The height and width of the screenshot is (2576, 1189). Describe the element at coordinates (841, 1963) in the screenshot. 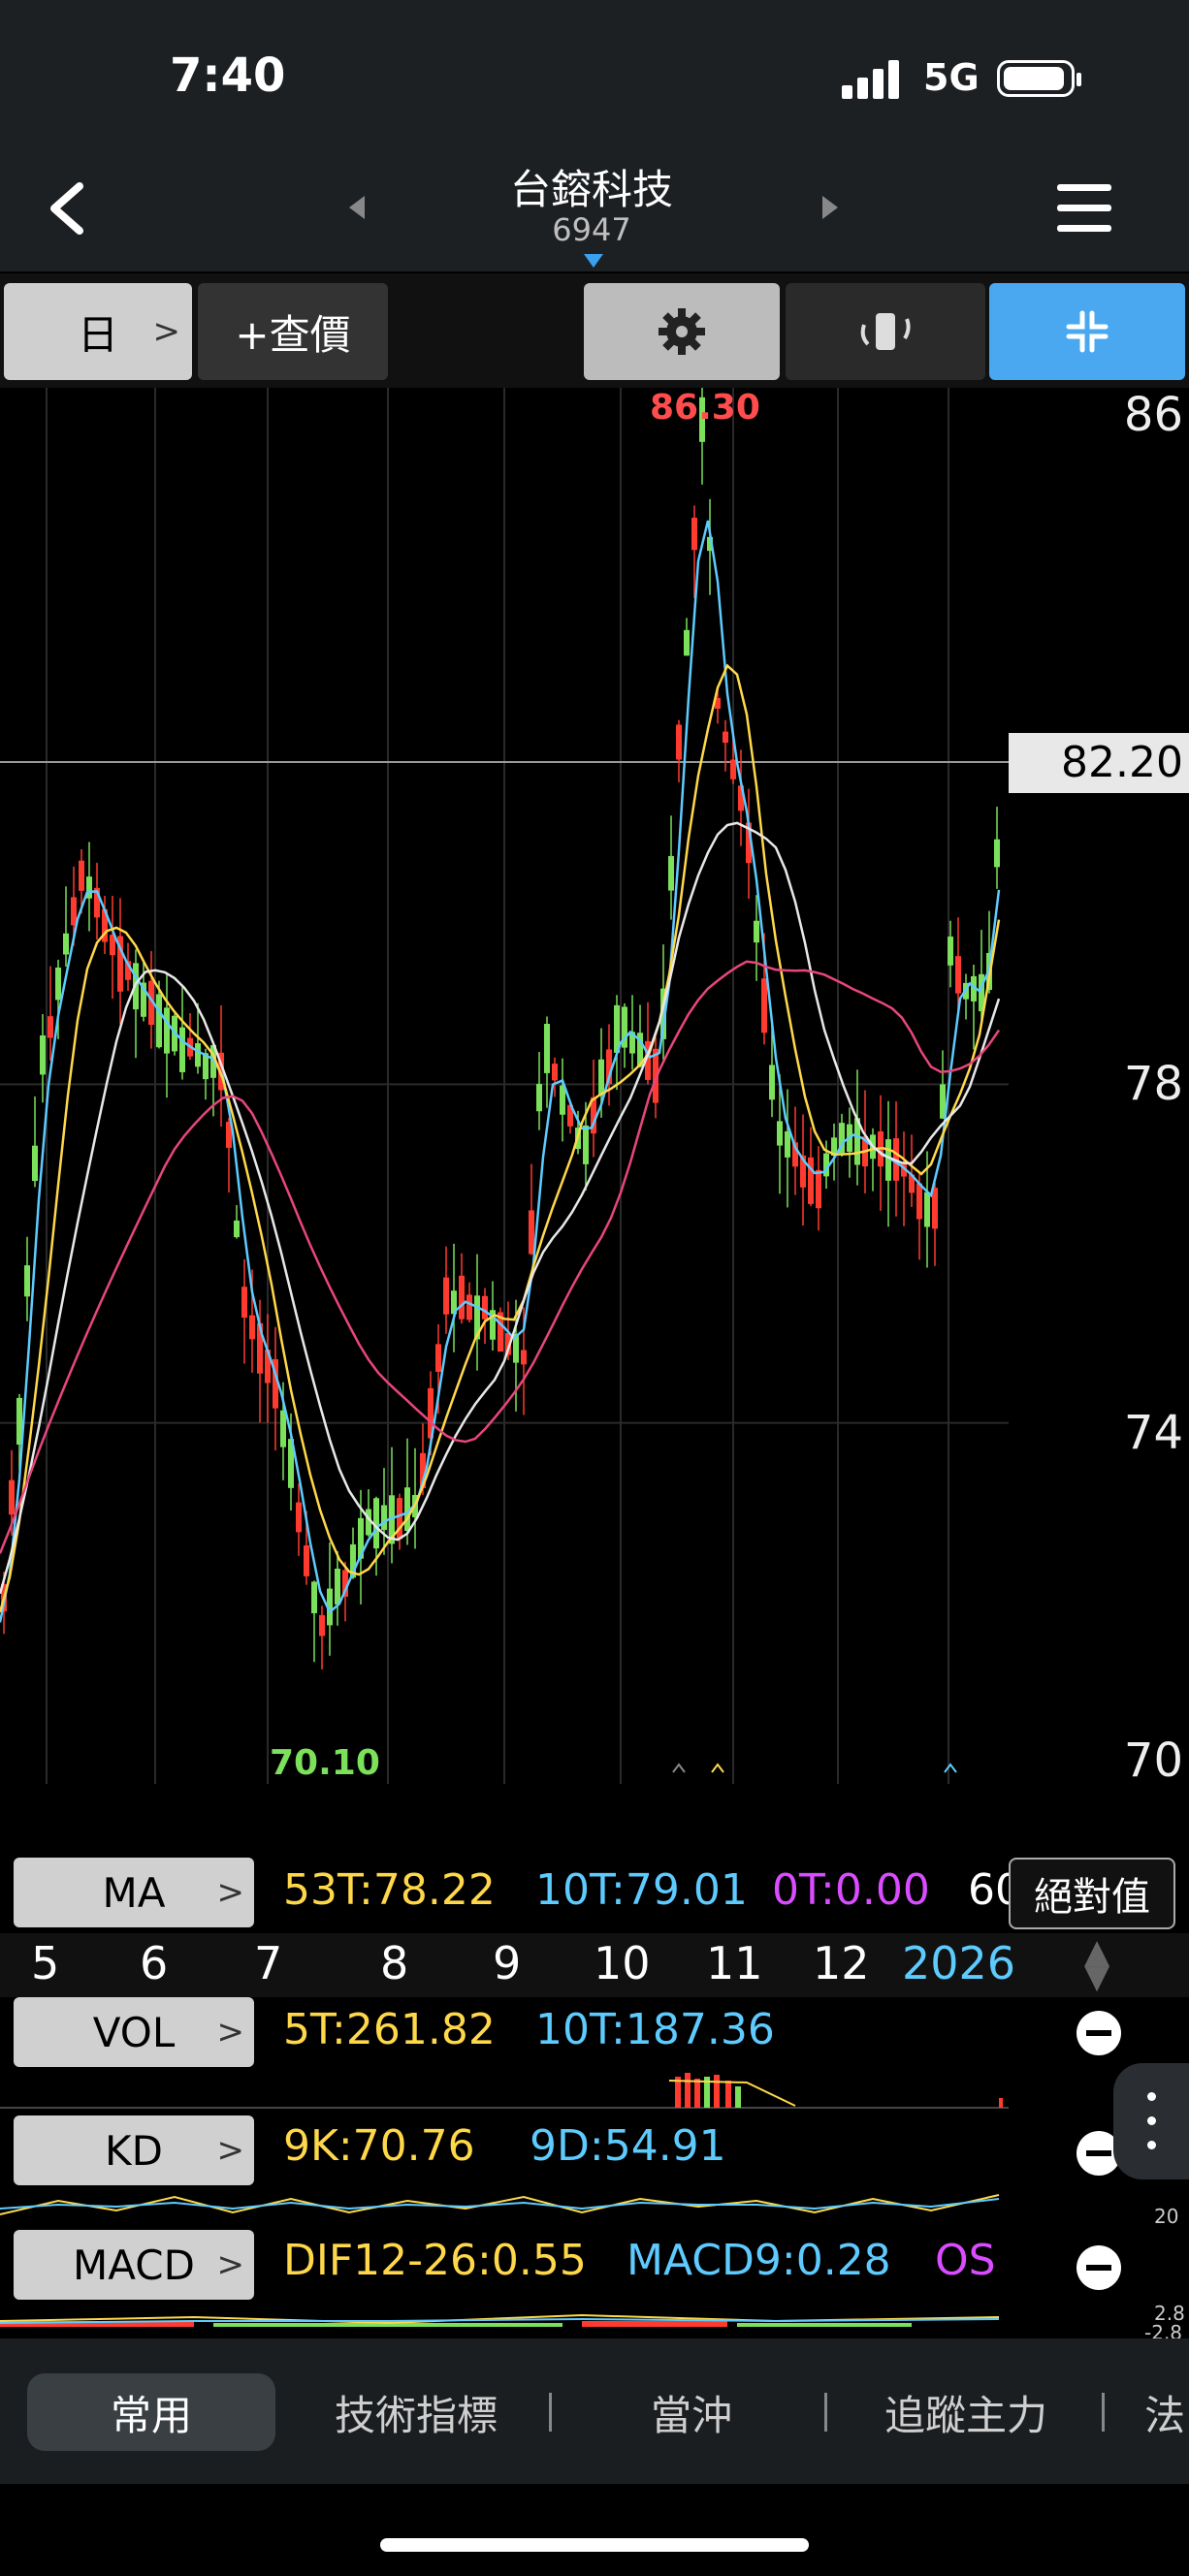

I see `month-label: 12` at that location.